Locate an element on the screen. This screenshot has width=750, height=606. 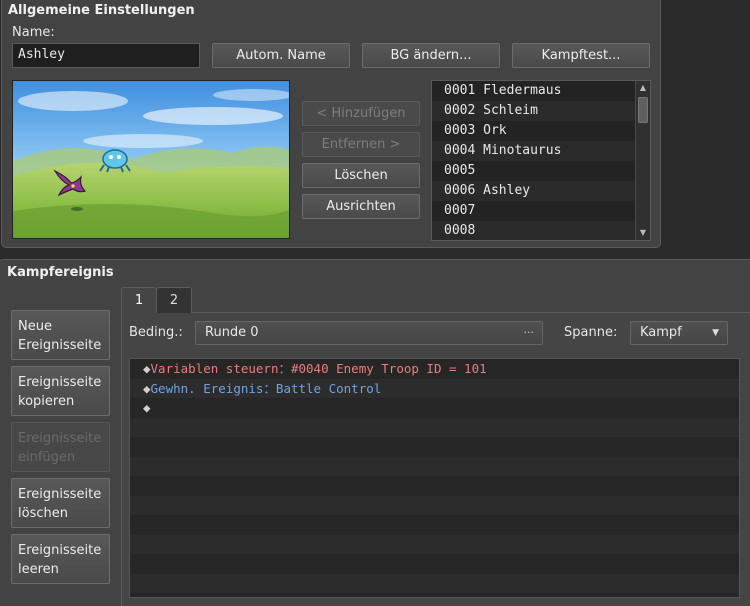
delete-event-page-button: Ereignisseite löschen is located at coordinates (60, 503).